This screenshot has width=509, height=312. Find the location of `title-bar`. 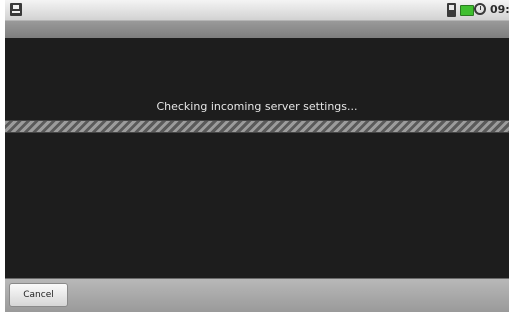

title-bar is located at coordinates (257, 29).